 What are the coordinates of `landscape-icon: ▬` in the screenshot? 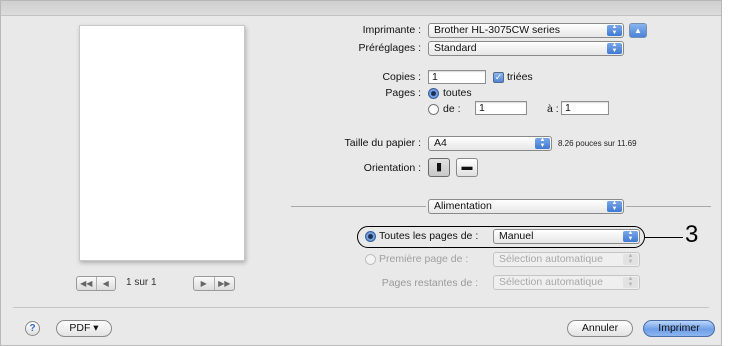 It's located at (467, 167).